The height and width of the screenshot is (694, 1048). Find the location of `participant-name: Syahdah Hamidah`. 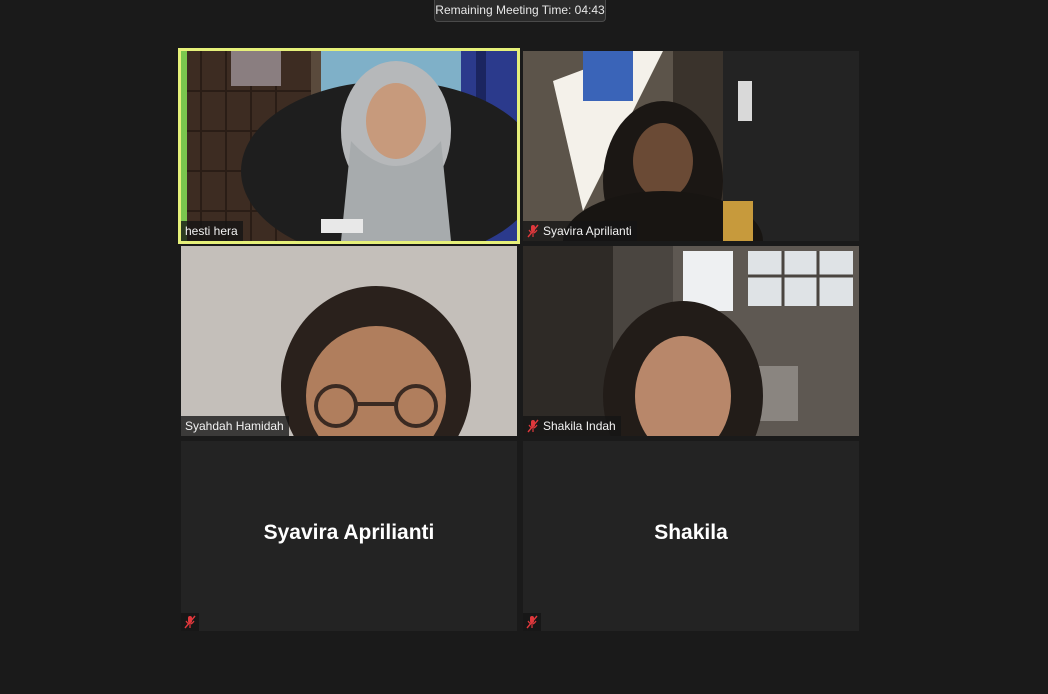

participant-name: Syahdah Hamidah is located at coordinates (234, 426).